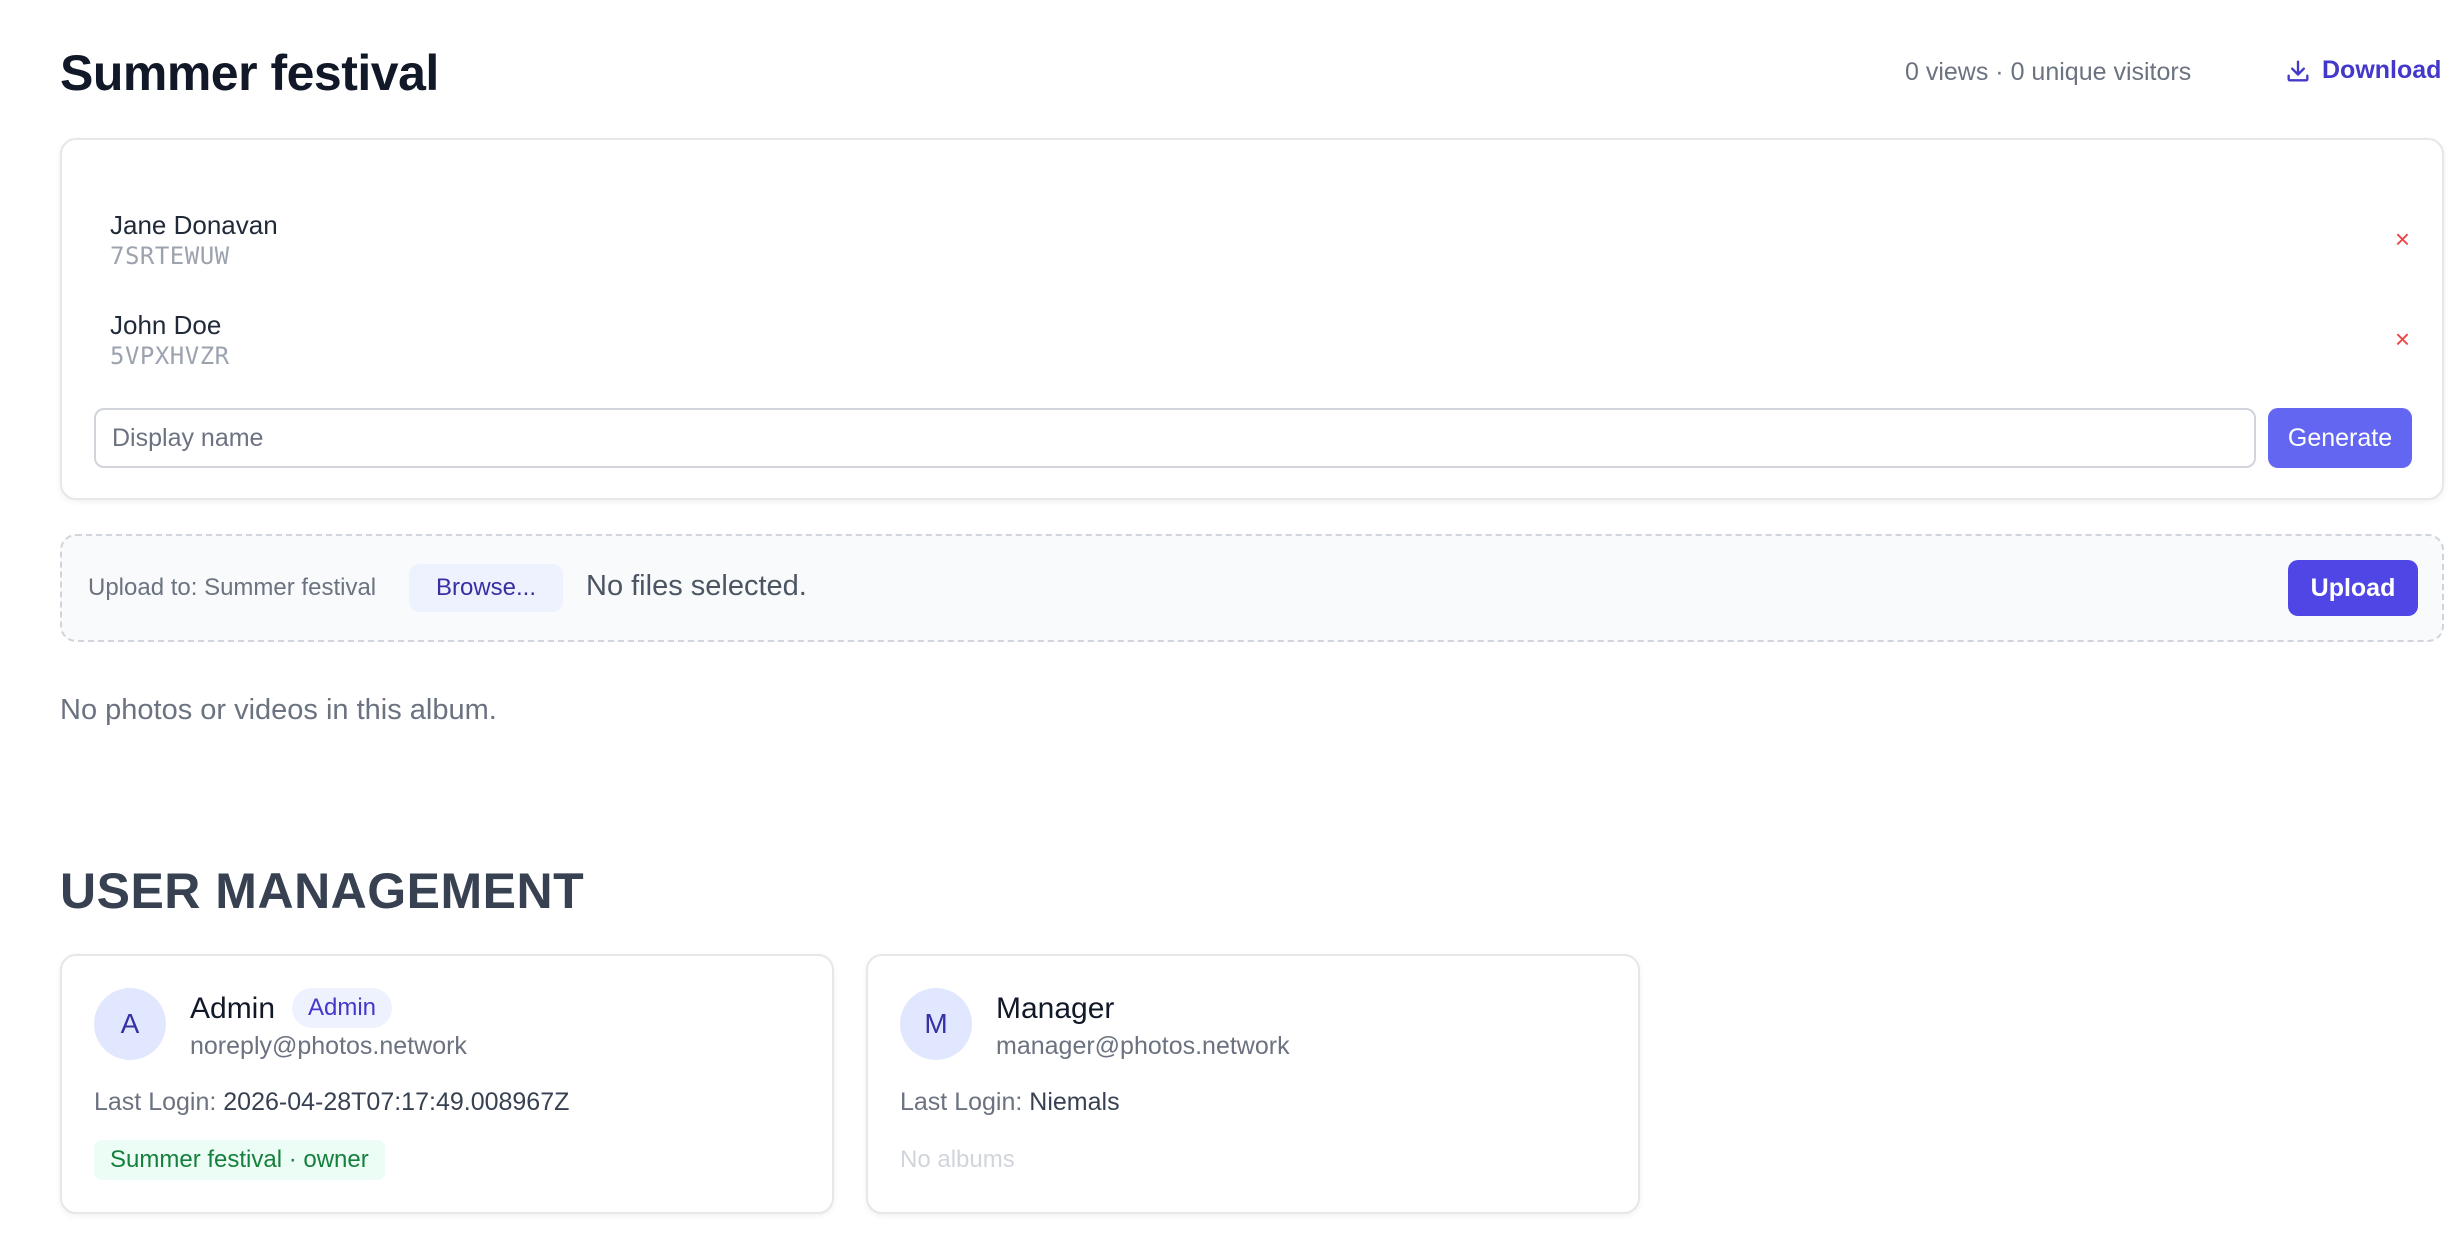 This screenshot has width=2464, height=1248. What do you see at coordinates (957, 1159) in the screenshot?
I see `no-albums-text: No albums` at bounding box center [957, 1159].